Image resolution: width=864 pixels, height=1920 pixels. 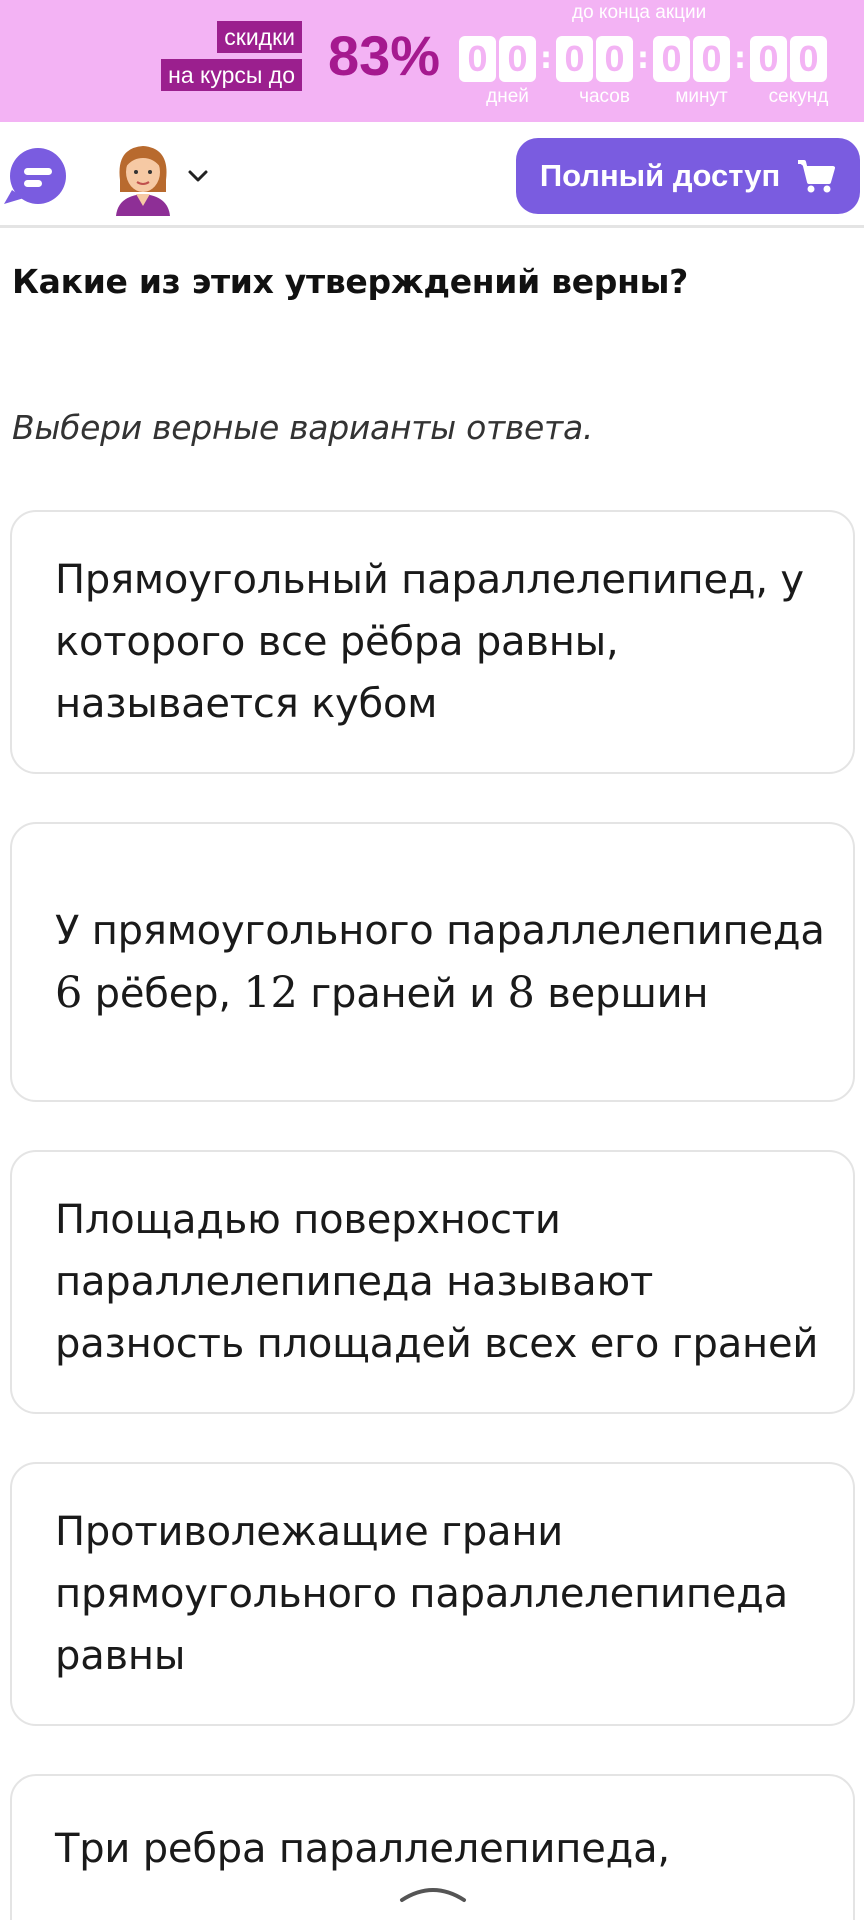 What do you see at coordinates (798, 96) in the screenshot?
I see `countdown-label-seconds: секунд` at bounding box center [798, 96].